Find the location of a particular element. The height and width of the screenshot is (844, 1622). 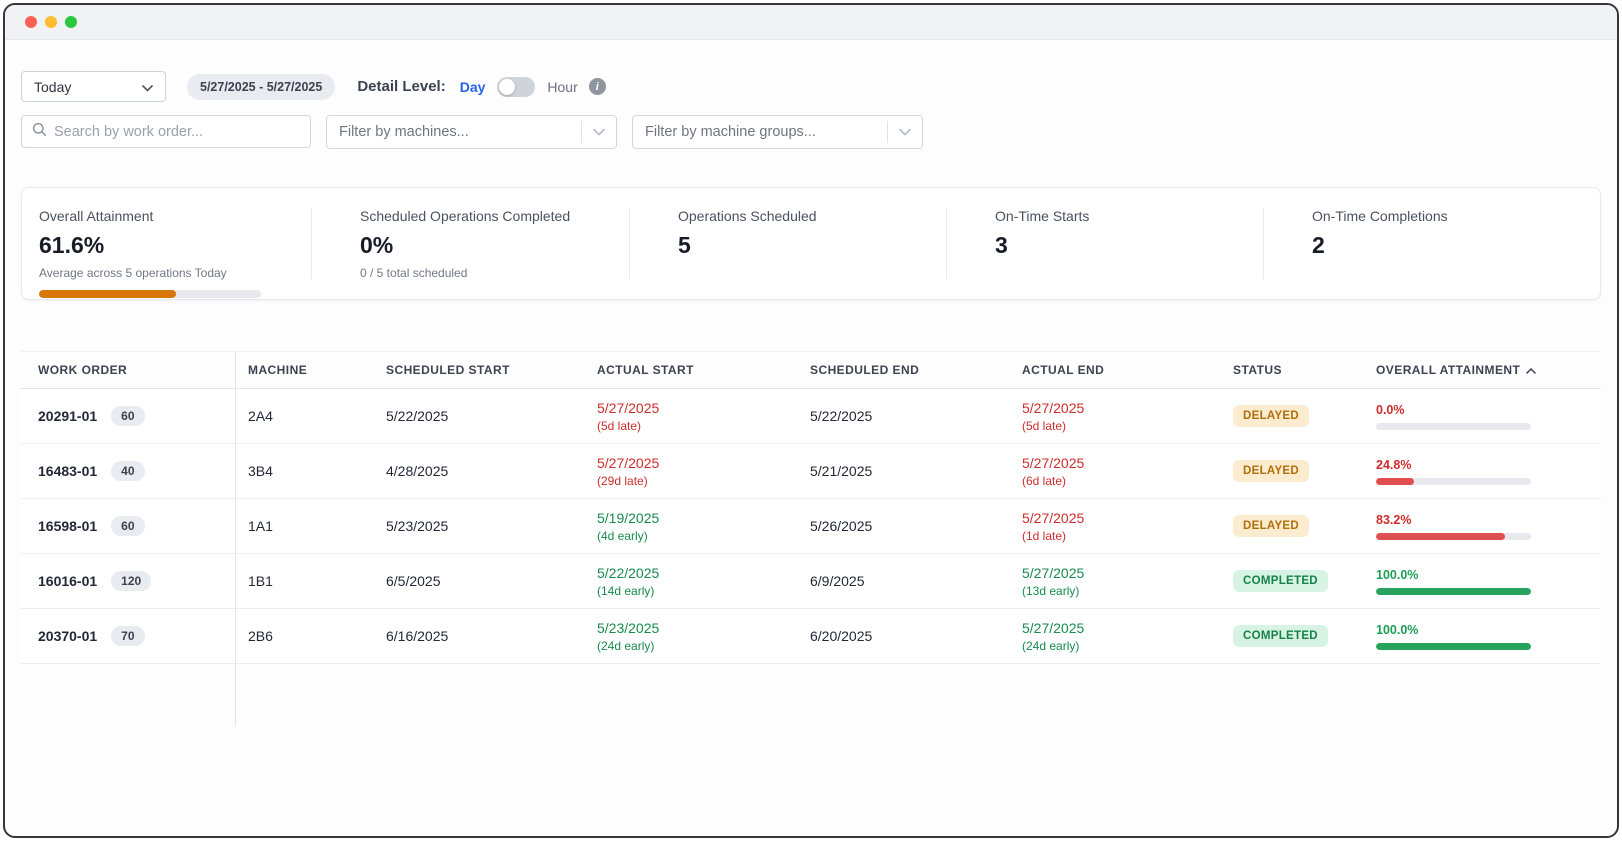

date-range-badge: 5/27/2025 - 5/27/2025 is located at coordinates (261, 86).